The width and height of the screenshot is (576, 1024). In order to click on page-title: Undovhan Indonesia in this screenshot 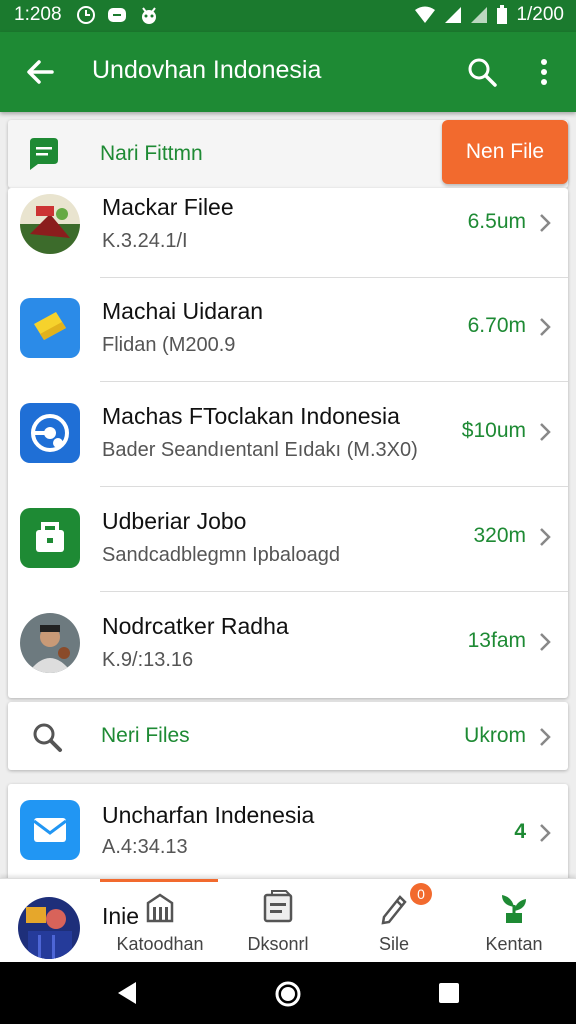, I will do `click(207, 70)`.